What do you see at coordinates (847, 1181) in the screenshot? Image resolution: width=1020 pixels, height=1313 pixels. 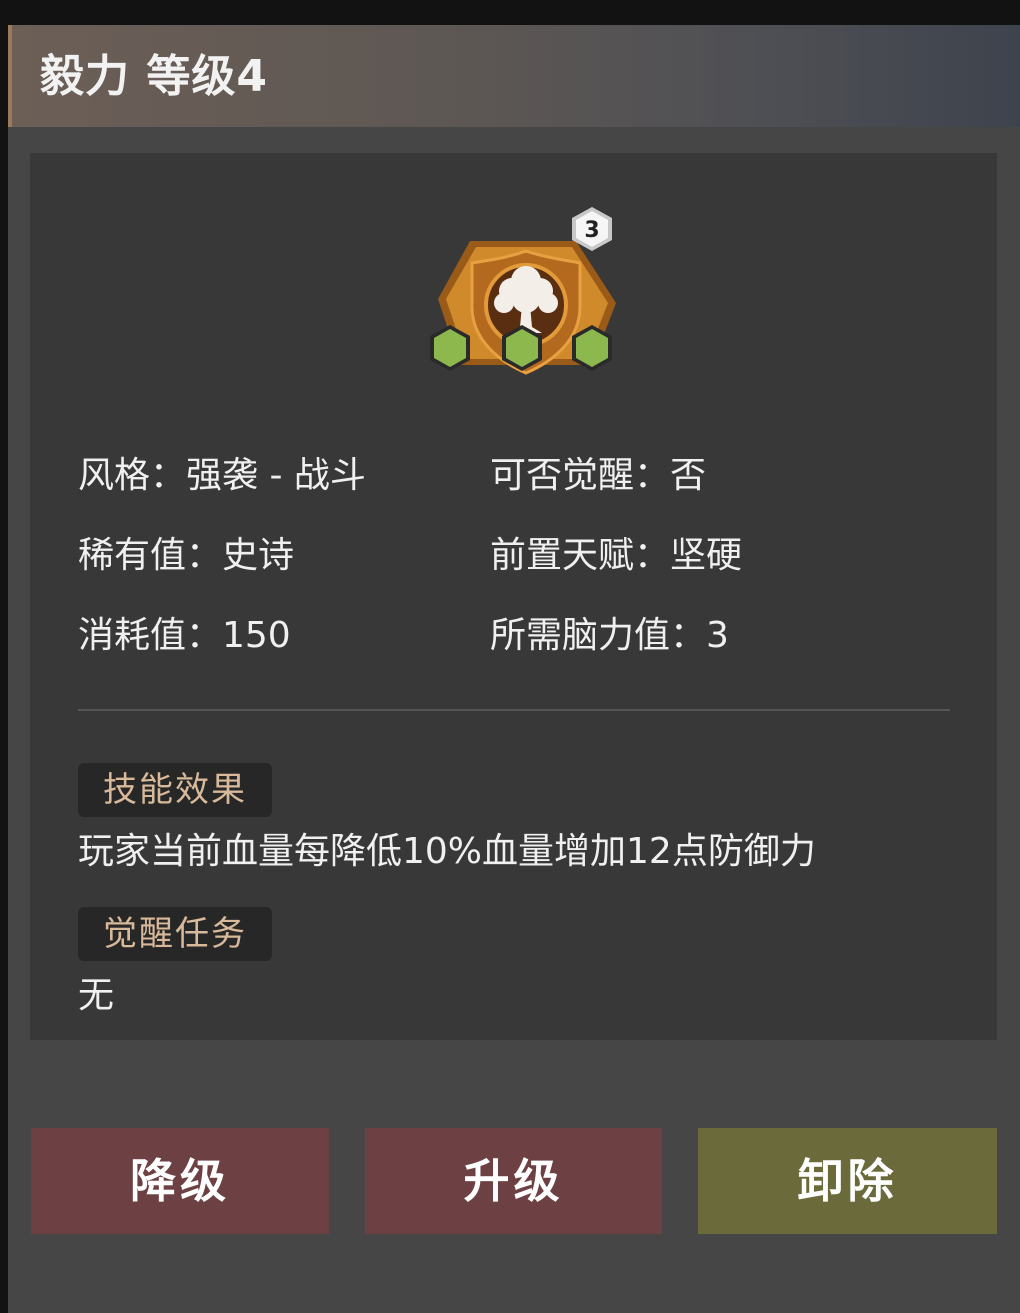 I see `remove-button: 卸除` at bounding box center [847, 1181].